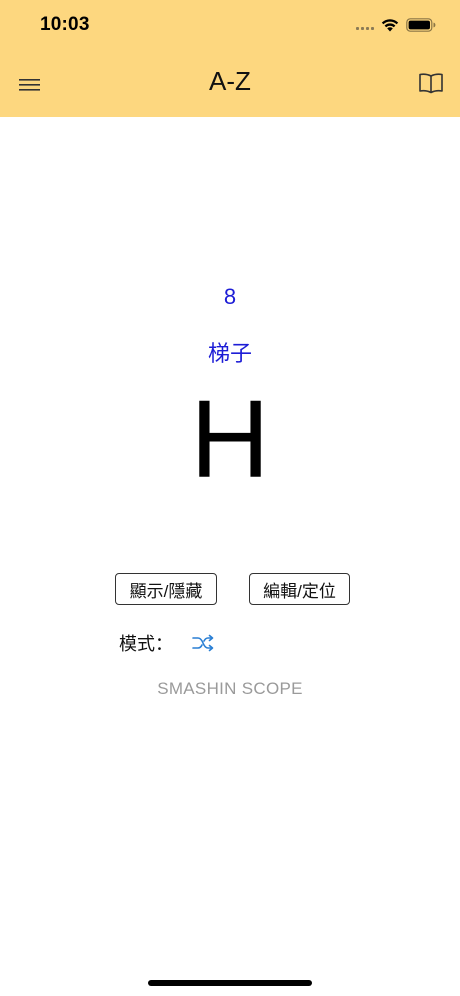 Image resolution: width=460 pixels, height=996 pixels. What do you see at coordinates (203, 643) in the screenshot?
I see `shuffle-icon` at bounding box center [203, 643].